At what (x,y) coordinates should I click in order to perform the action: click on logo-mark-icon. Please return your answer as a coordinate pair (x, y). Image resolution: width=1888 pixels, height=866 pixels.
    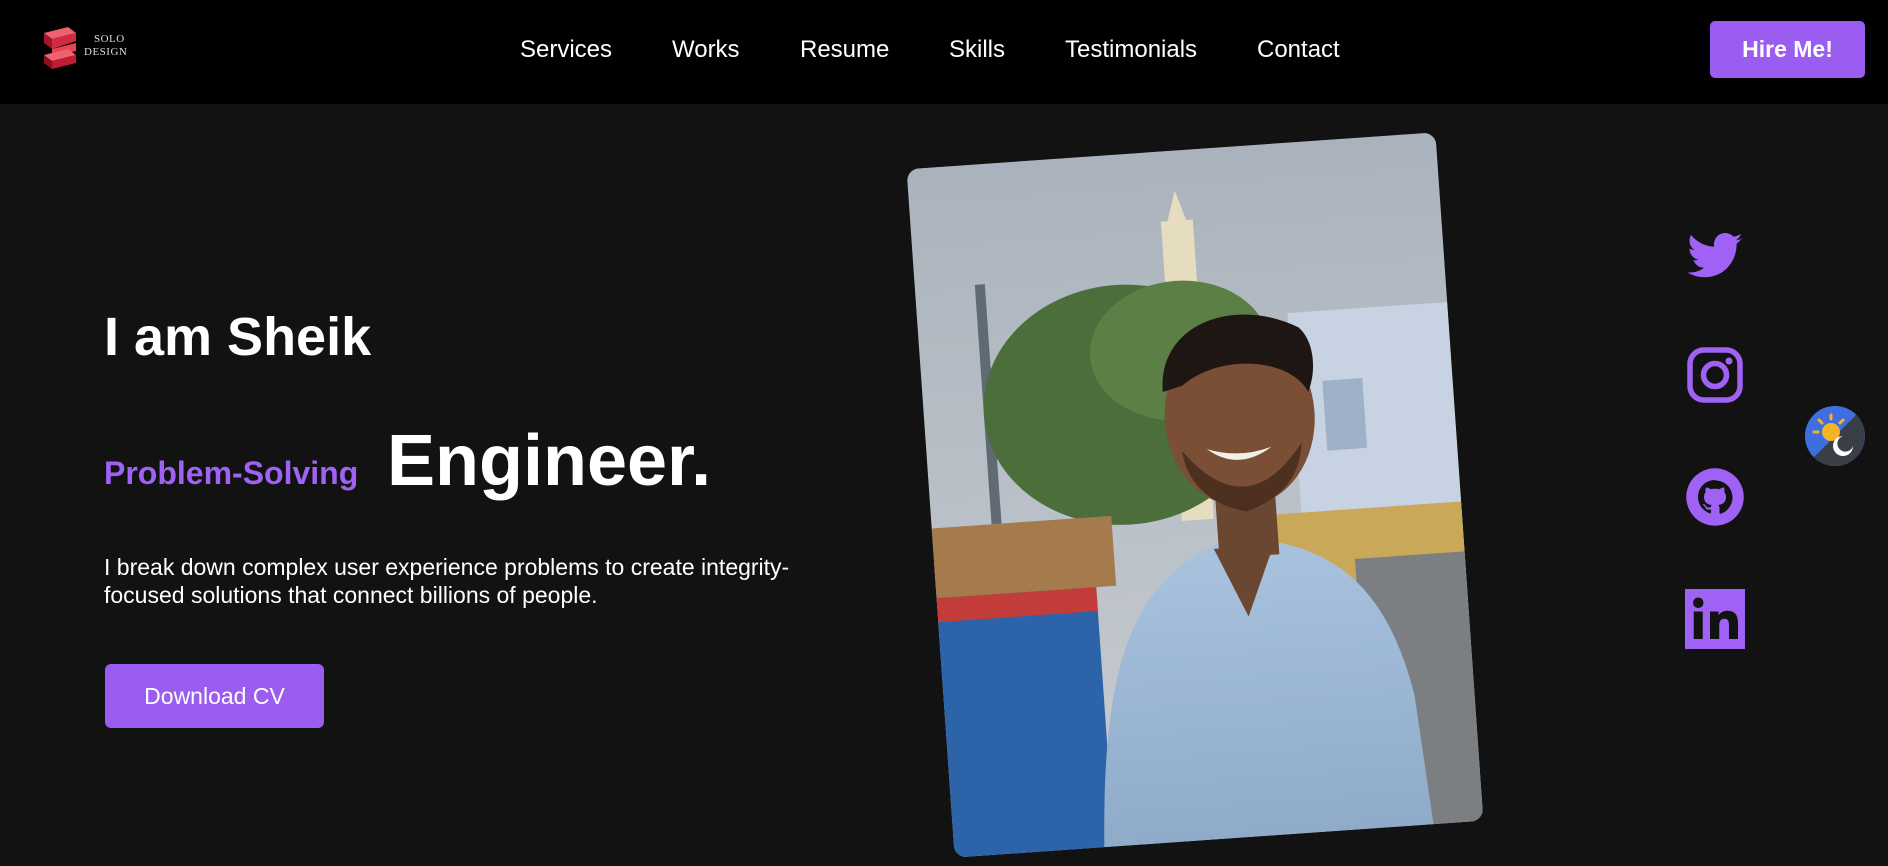
    Looking at the image, I should click on (60, 48).